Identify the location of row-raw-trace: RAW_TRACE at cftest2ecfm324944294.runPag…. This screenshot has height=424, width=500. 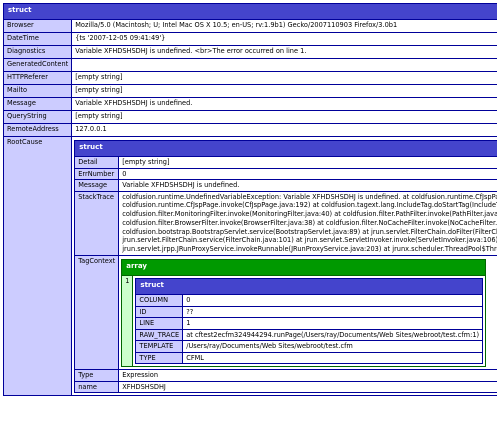
(309, 335).